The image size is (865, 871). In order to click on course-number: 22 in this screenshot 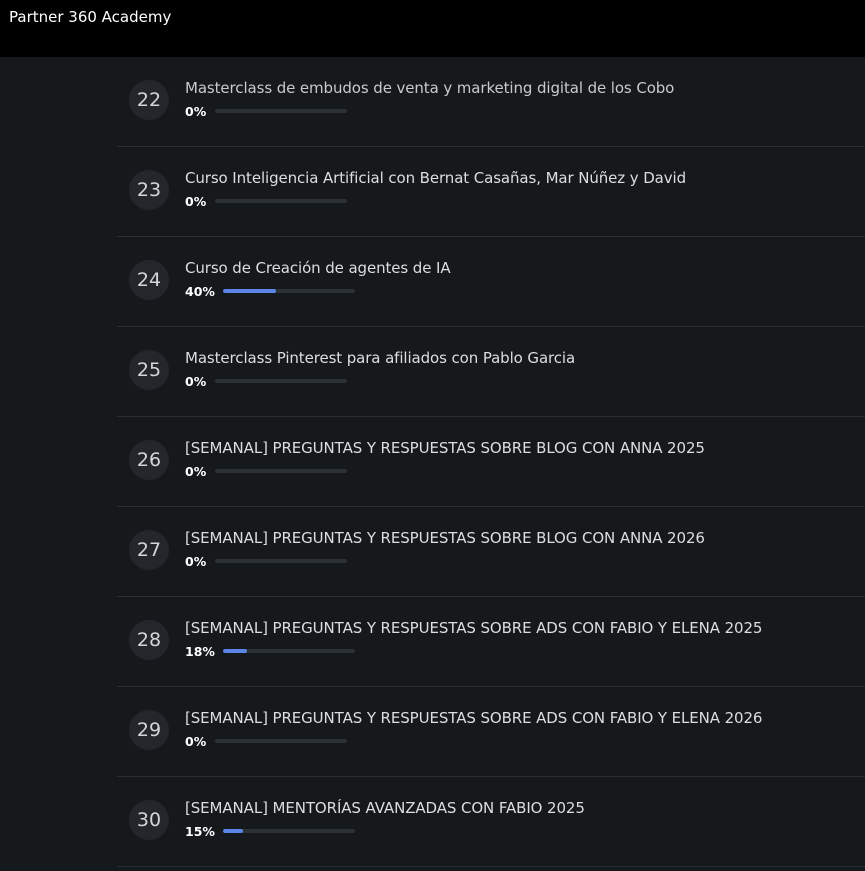, I will do `click(149, 100)`.